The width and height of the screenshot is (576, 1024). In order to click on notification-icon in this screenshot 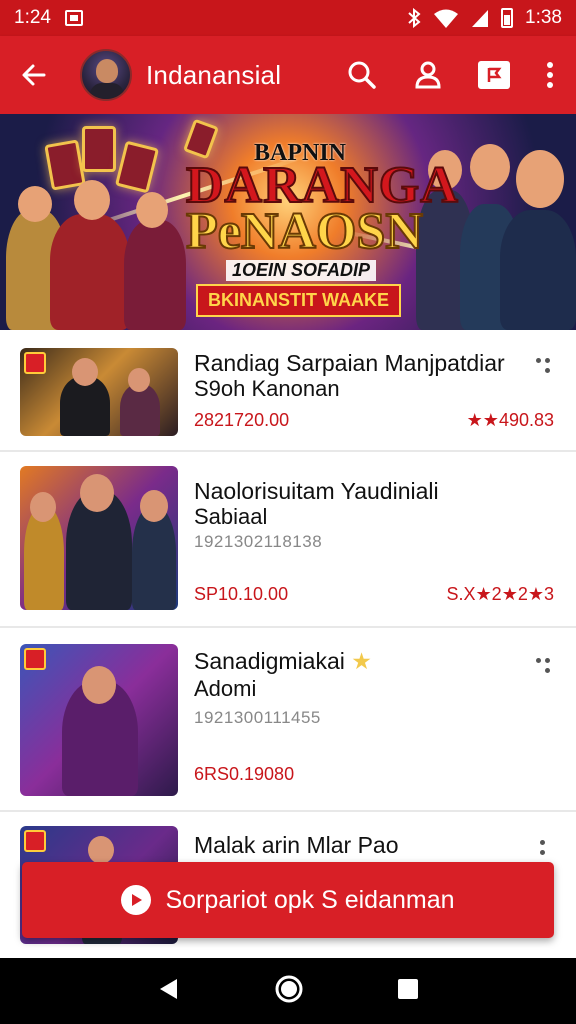, I will do `click(73, 18)`.